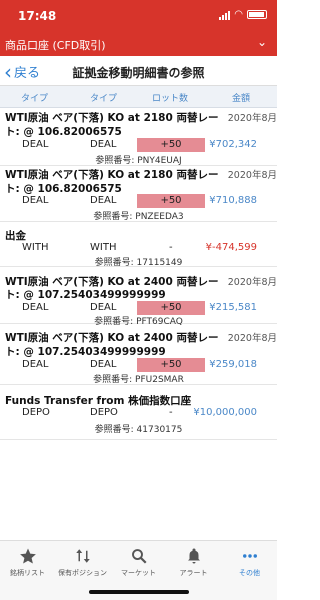 The width and height of the screenshot is (320, 600). What do you see at coordinates (138, 161) in the screenshot?
I see `entry-reference: 参照番号: PNY4EUAJ` at bounding box center [138, 161].